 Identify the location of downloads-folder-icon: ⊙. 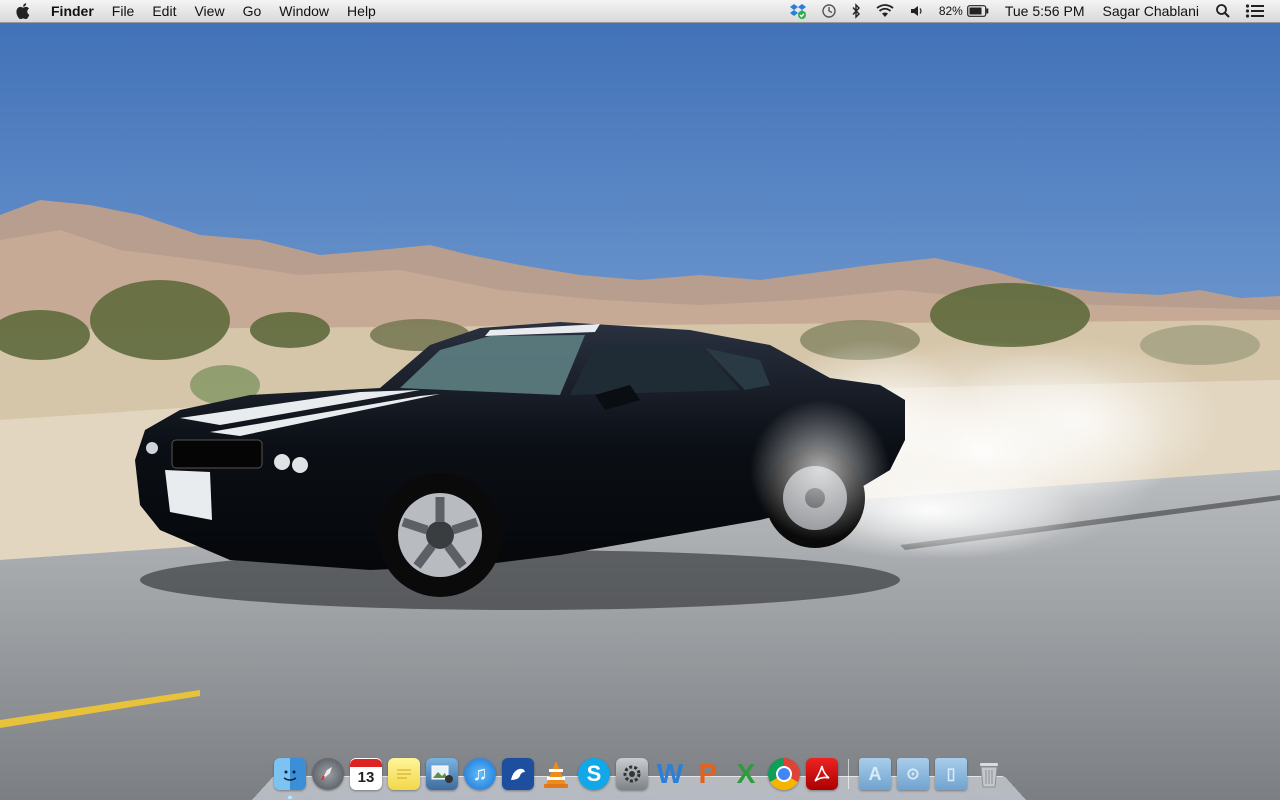
(913, 774).